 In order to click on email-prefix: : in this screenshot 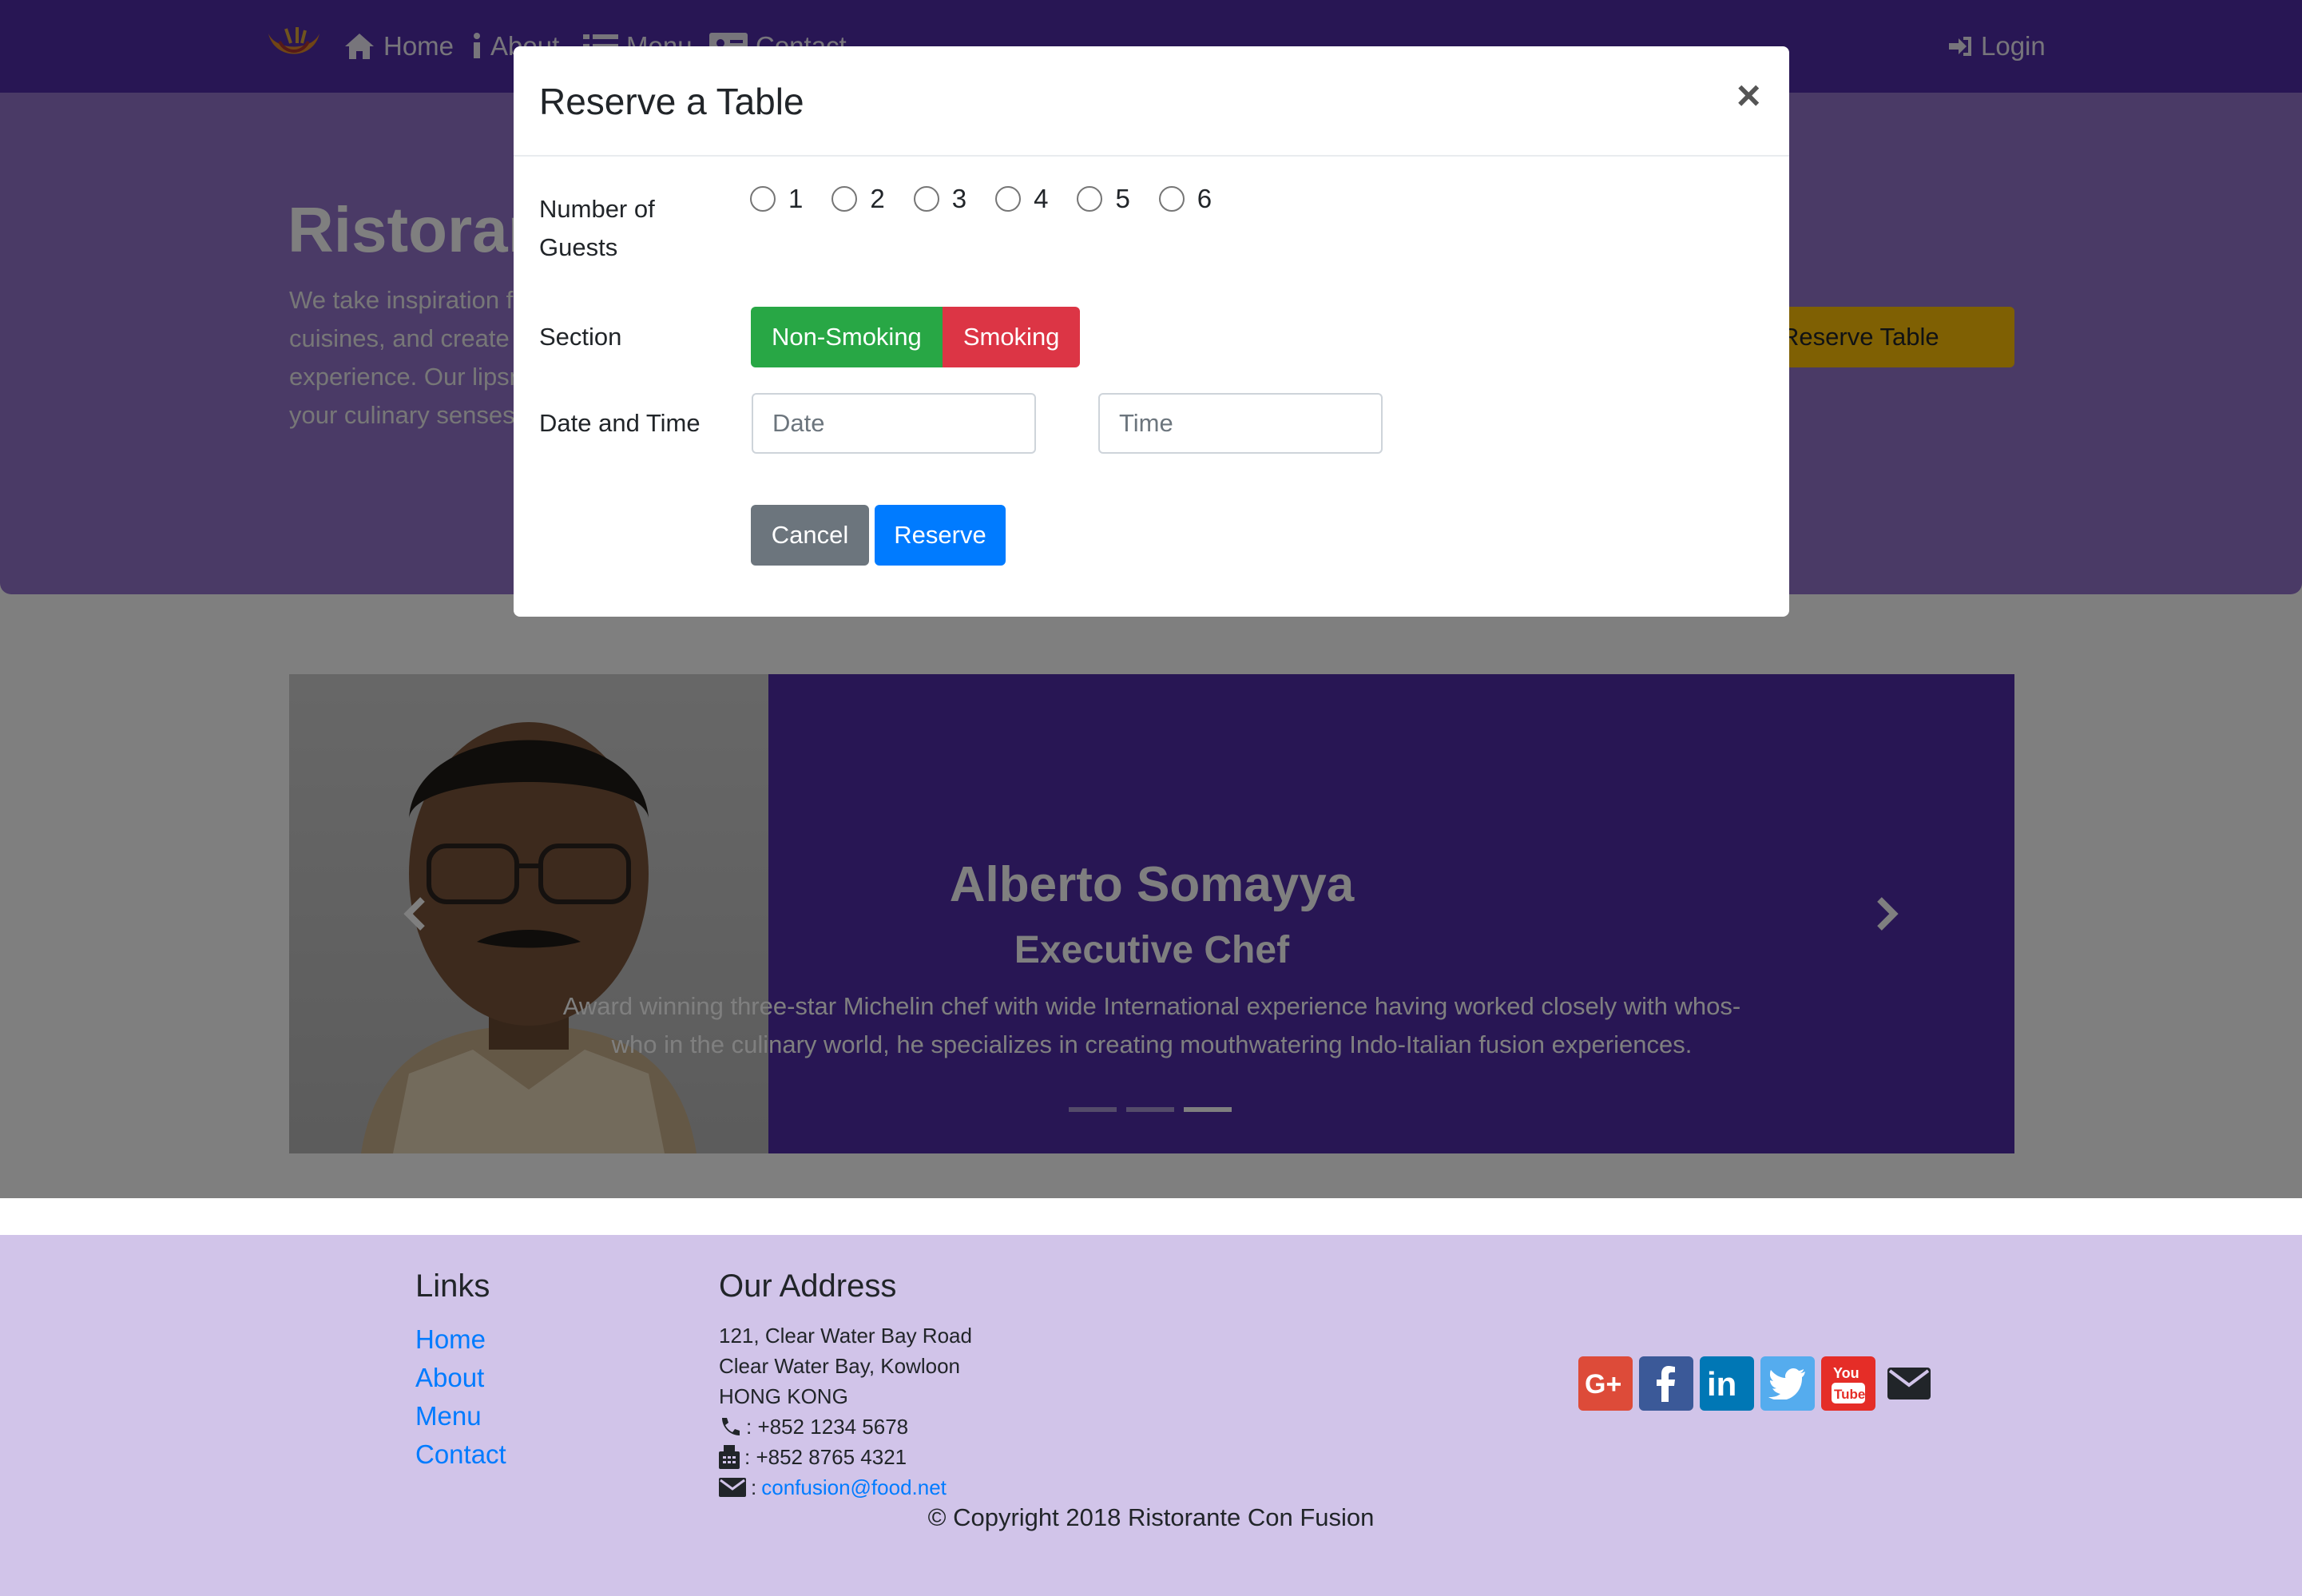, I will do `click(754, 1487)`.